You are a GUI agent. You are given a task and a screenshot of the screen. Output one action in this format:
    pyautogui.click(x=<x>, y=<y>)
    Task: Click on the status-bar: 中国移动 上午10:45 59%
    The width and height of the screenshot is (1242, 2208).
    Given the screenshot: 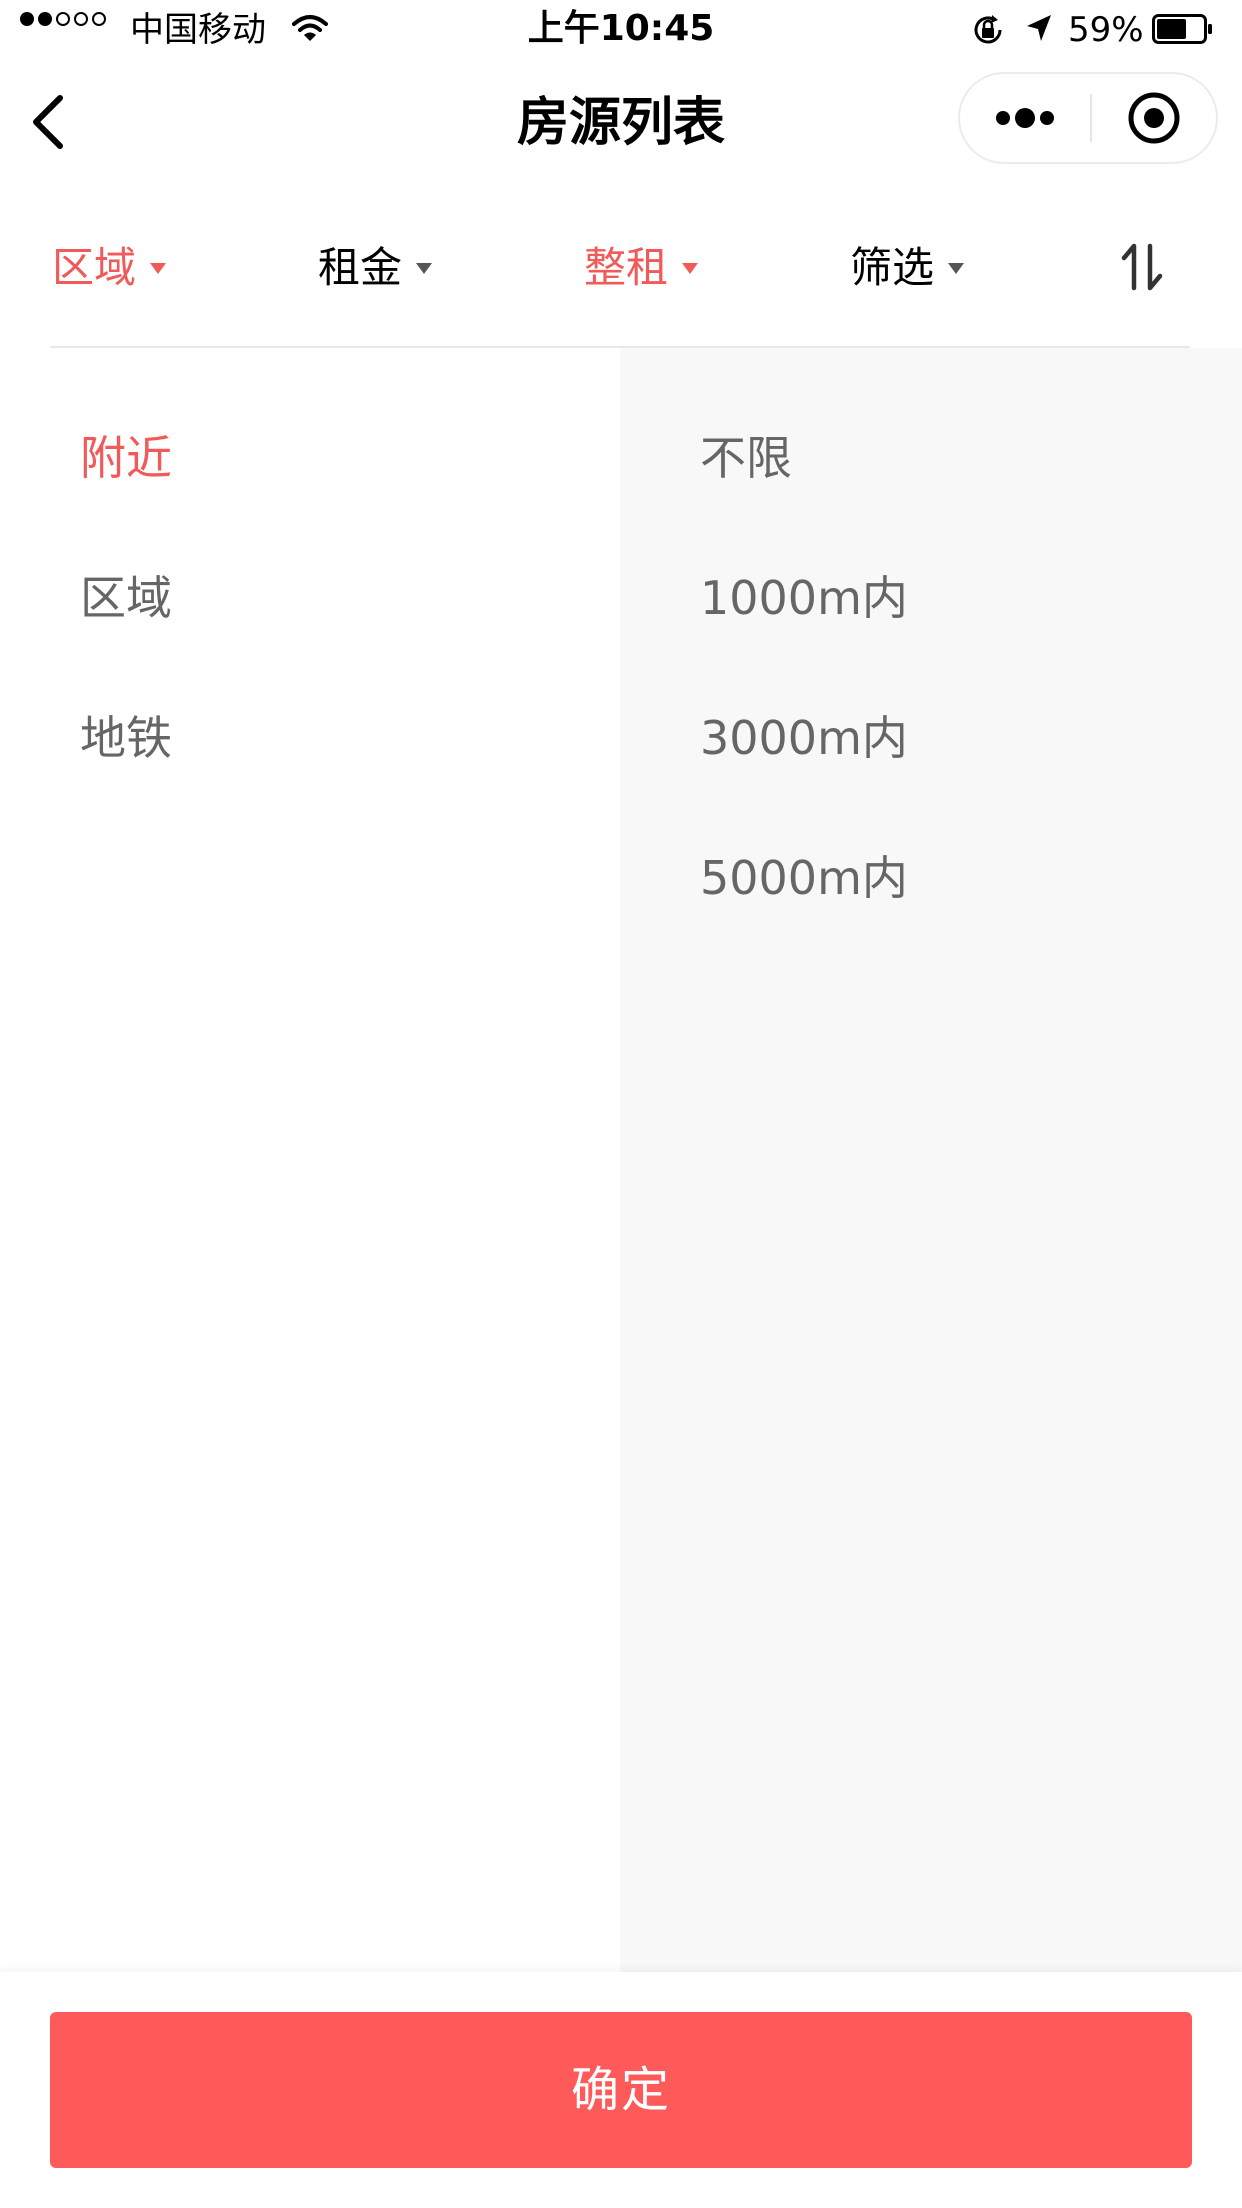 What is the action you would take?
    pyautogui.click(x=621, y=30)
    